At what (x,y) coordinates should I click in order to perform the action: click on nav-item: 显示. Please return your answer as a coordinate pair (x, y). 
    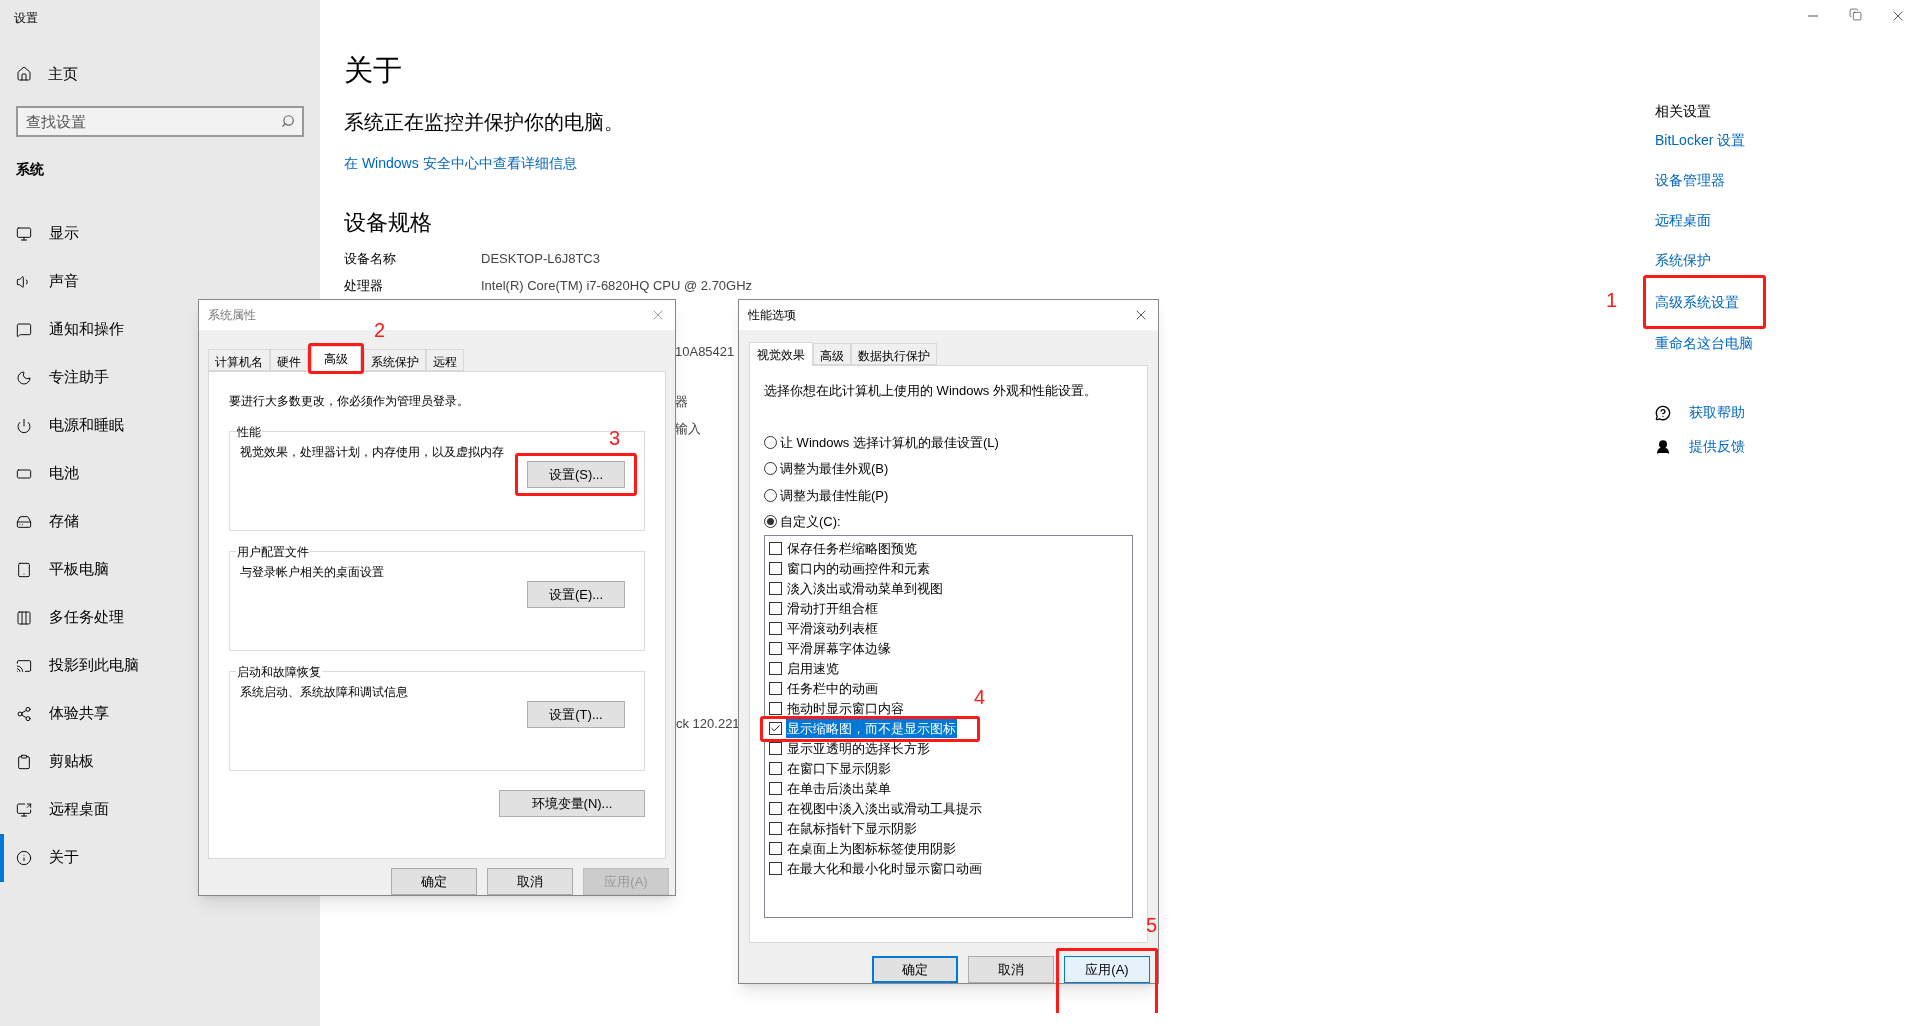
    Looking at the image, I should click on (160, 233).